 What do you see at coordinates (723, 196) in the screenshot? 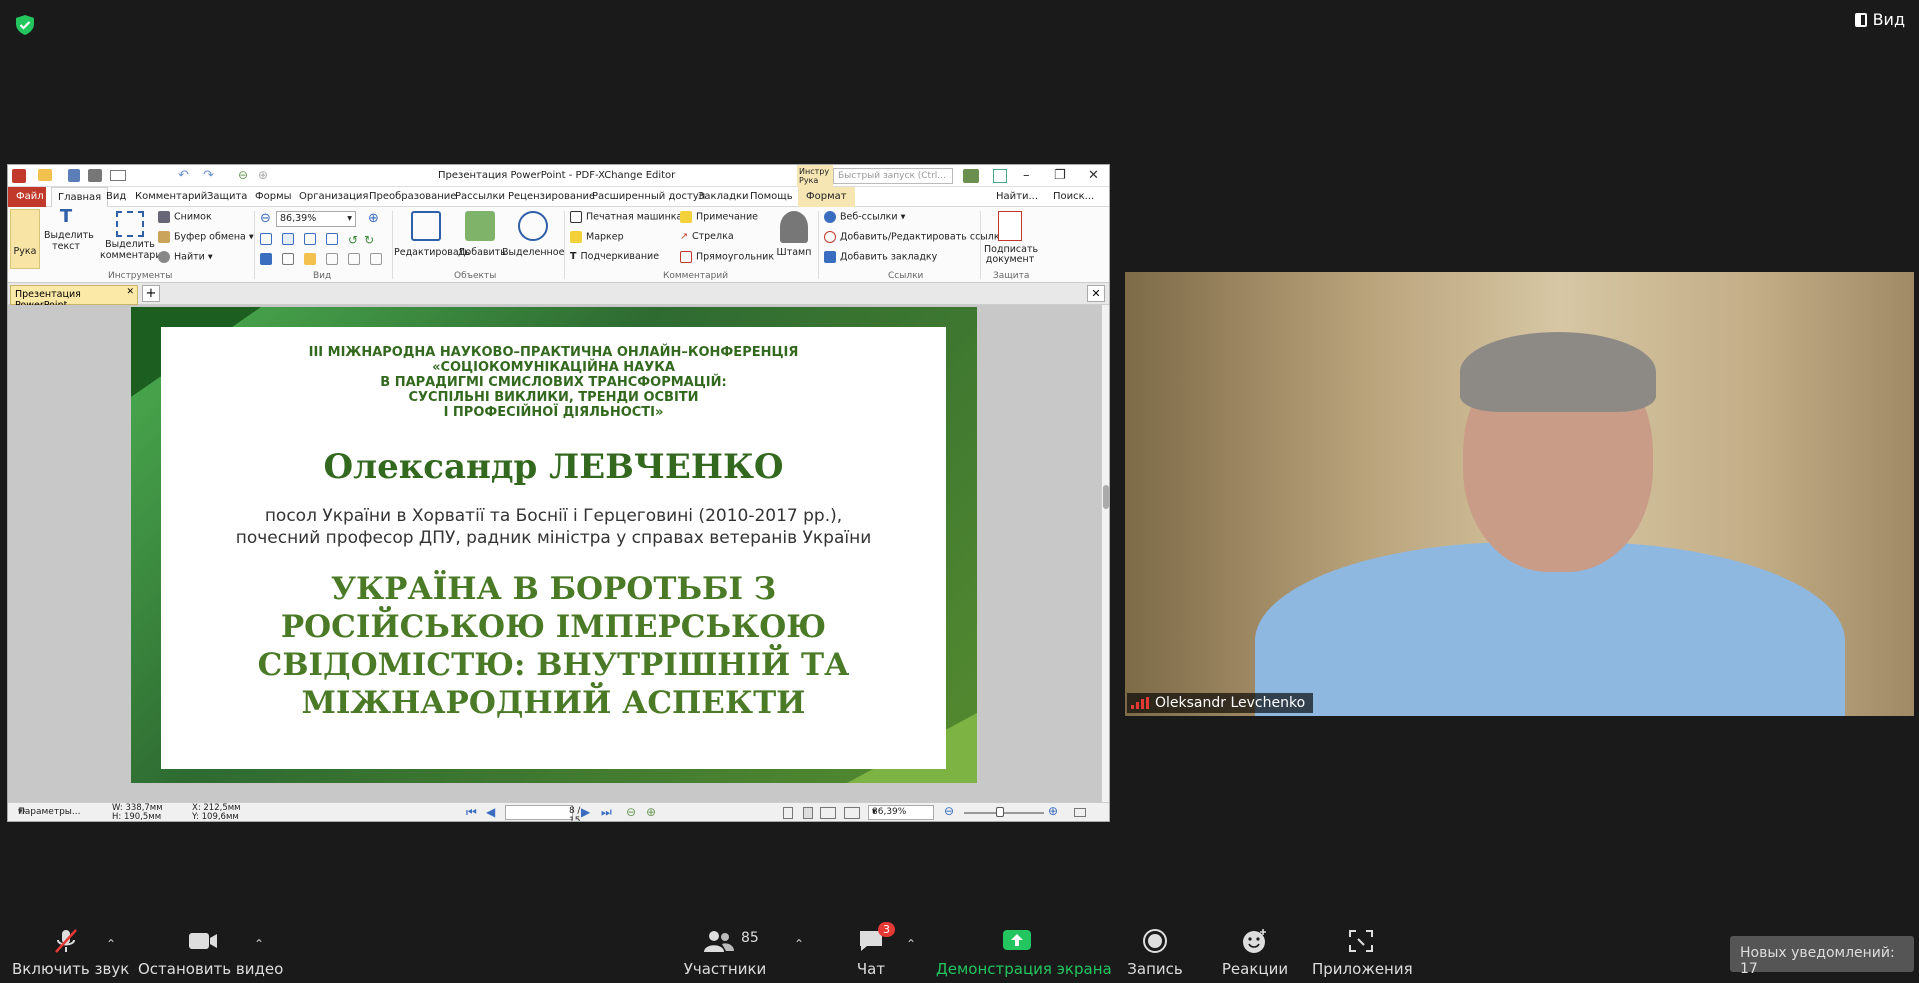
I see `menu-bookmarks: Закладки` at bounding box center [723, 196].